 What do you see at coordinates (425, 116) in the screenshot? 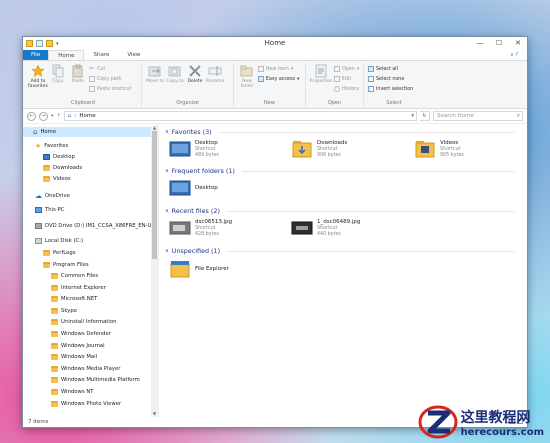
I see `refresh-icon: ↻` at bounding box center [425, 116].